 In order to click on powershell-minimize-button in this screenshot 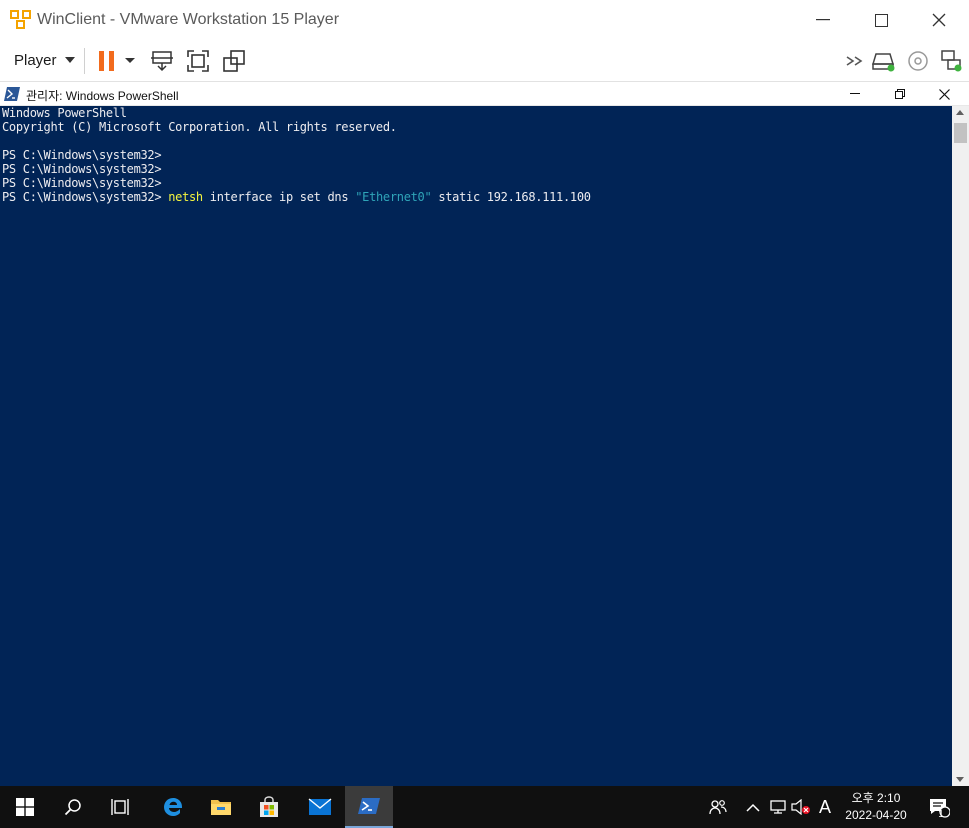, I will do `click(854, 94)`.